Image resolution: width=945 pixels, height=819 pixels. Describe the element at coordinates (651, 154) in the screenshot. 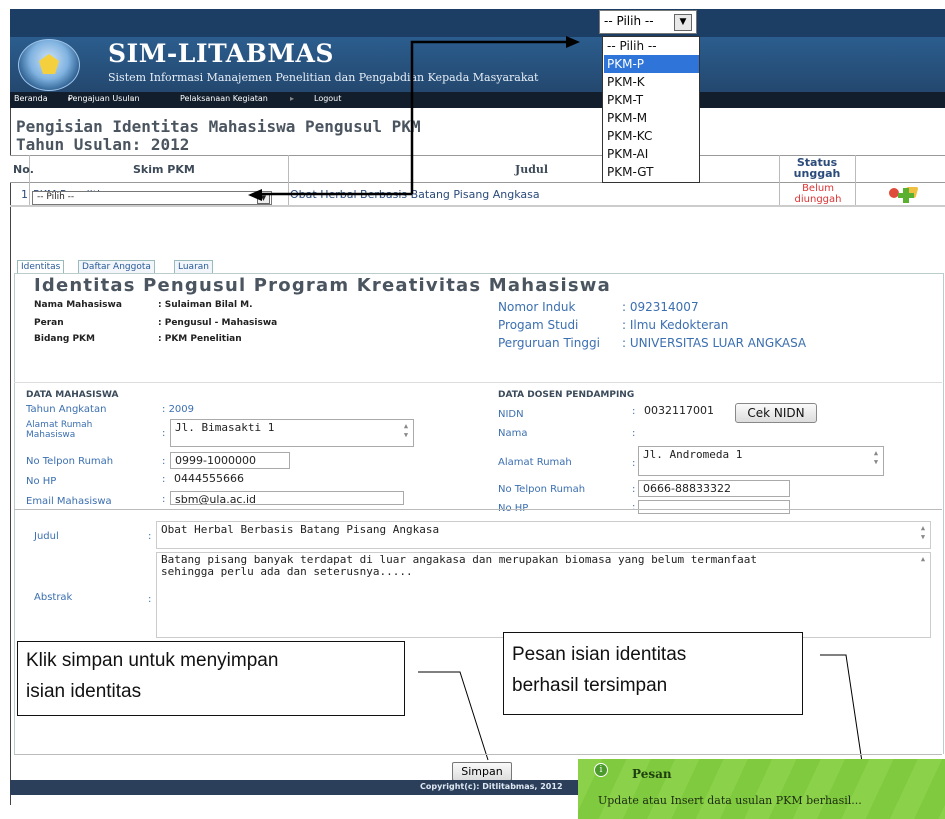

I see `dropdown-option-pkm-ai: PKM-AI` at that location.